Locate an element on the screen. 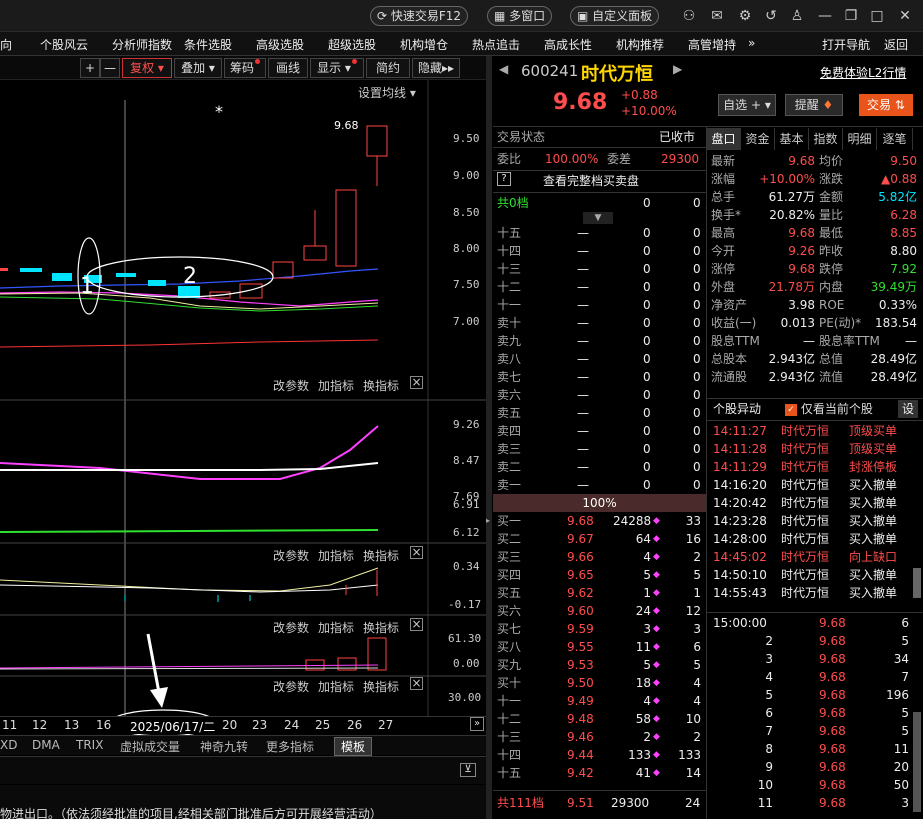 The width and height of the screenshot is (923, 819). panel5-edit-button: 改参数 is located at coordinates (291, 686).